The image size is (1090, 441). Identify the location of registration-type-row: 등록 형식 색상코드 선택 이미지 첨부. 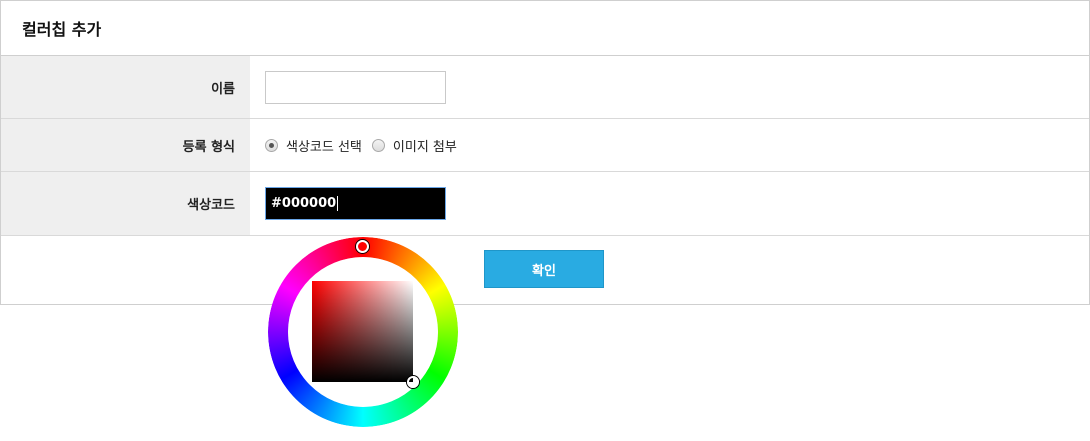
(545, 145).